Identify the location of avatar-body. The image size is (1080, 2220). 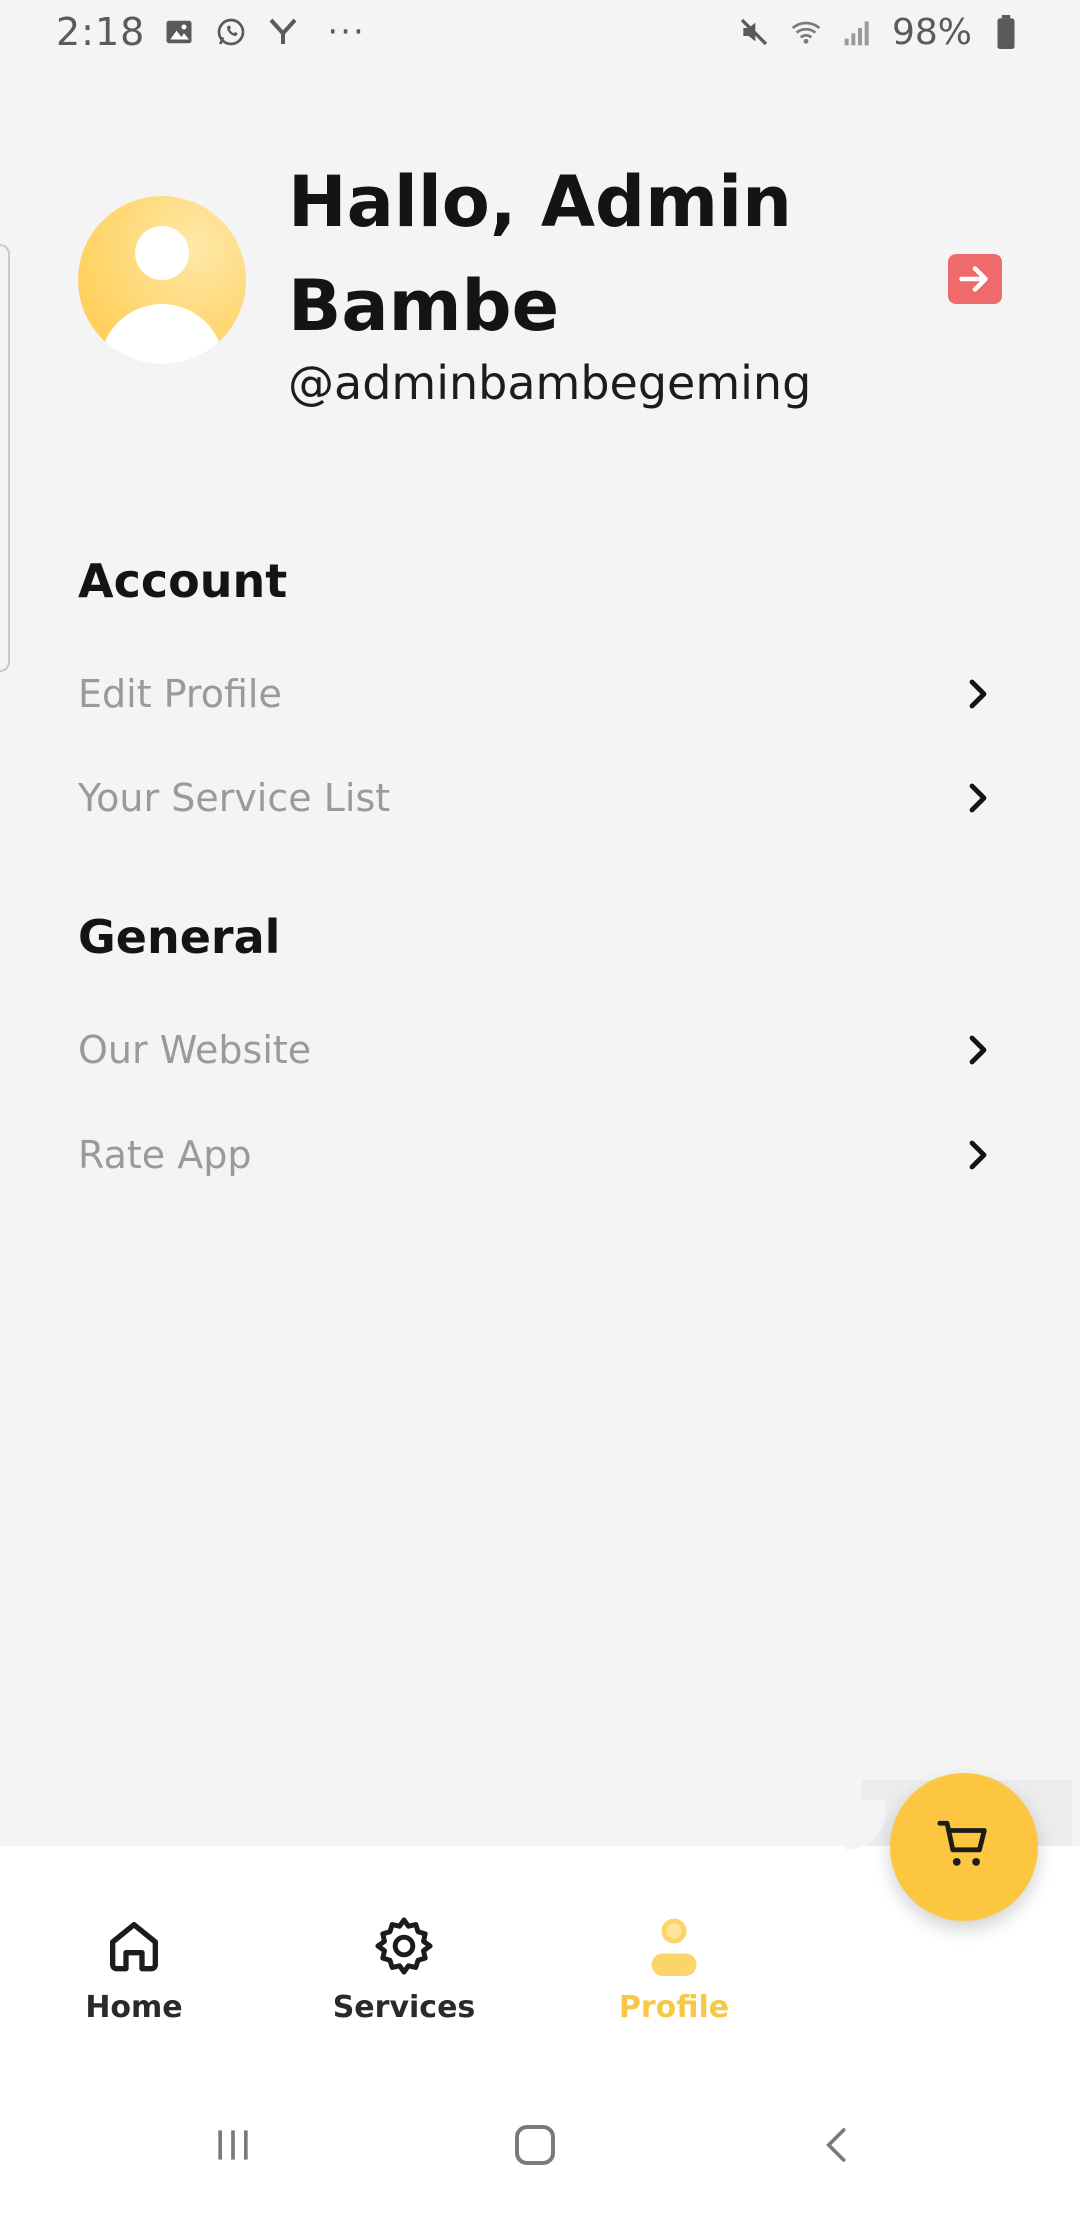
(162, 334).